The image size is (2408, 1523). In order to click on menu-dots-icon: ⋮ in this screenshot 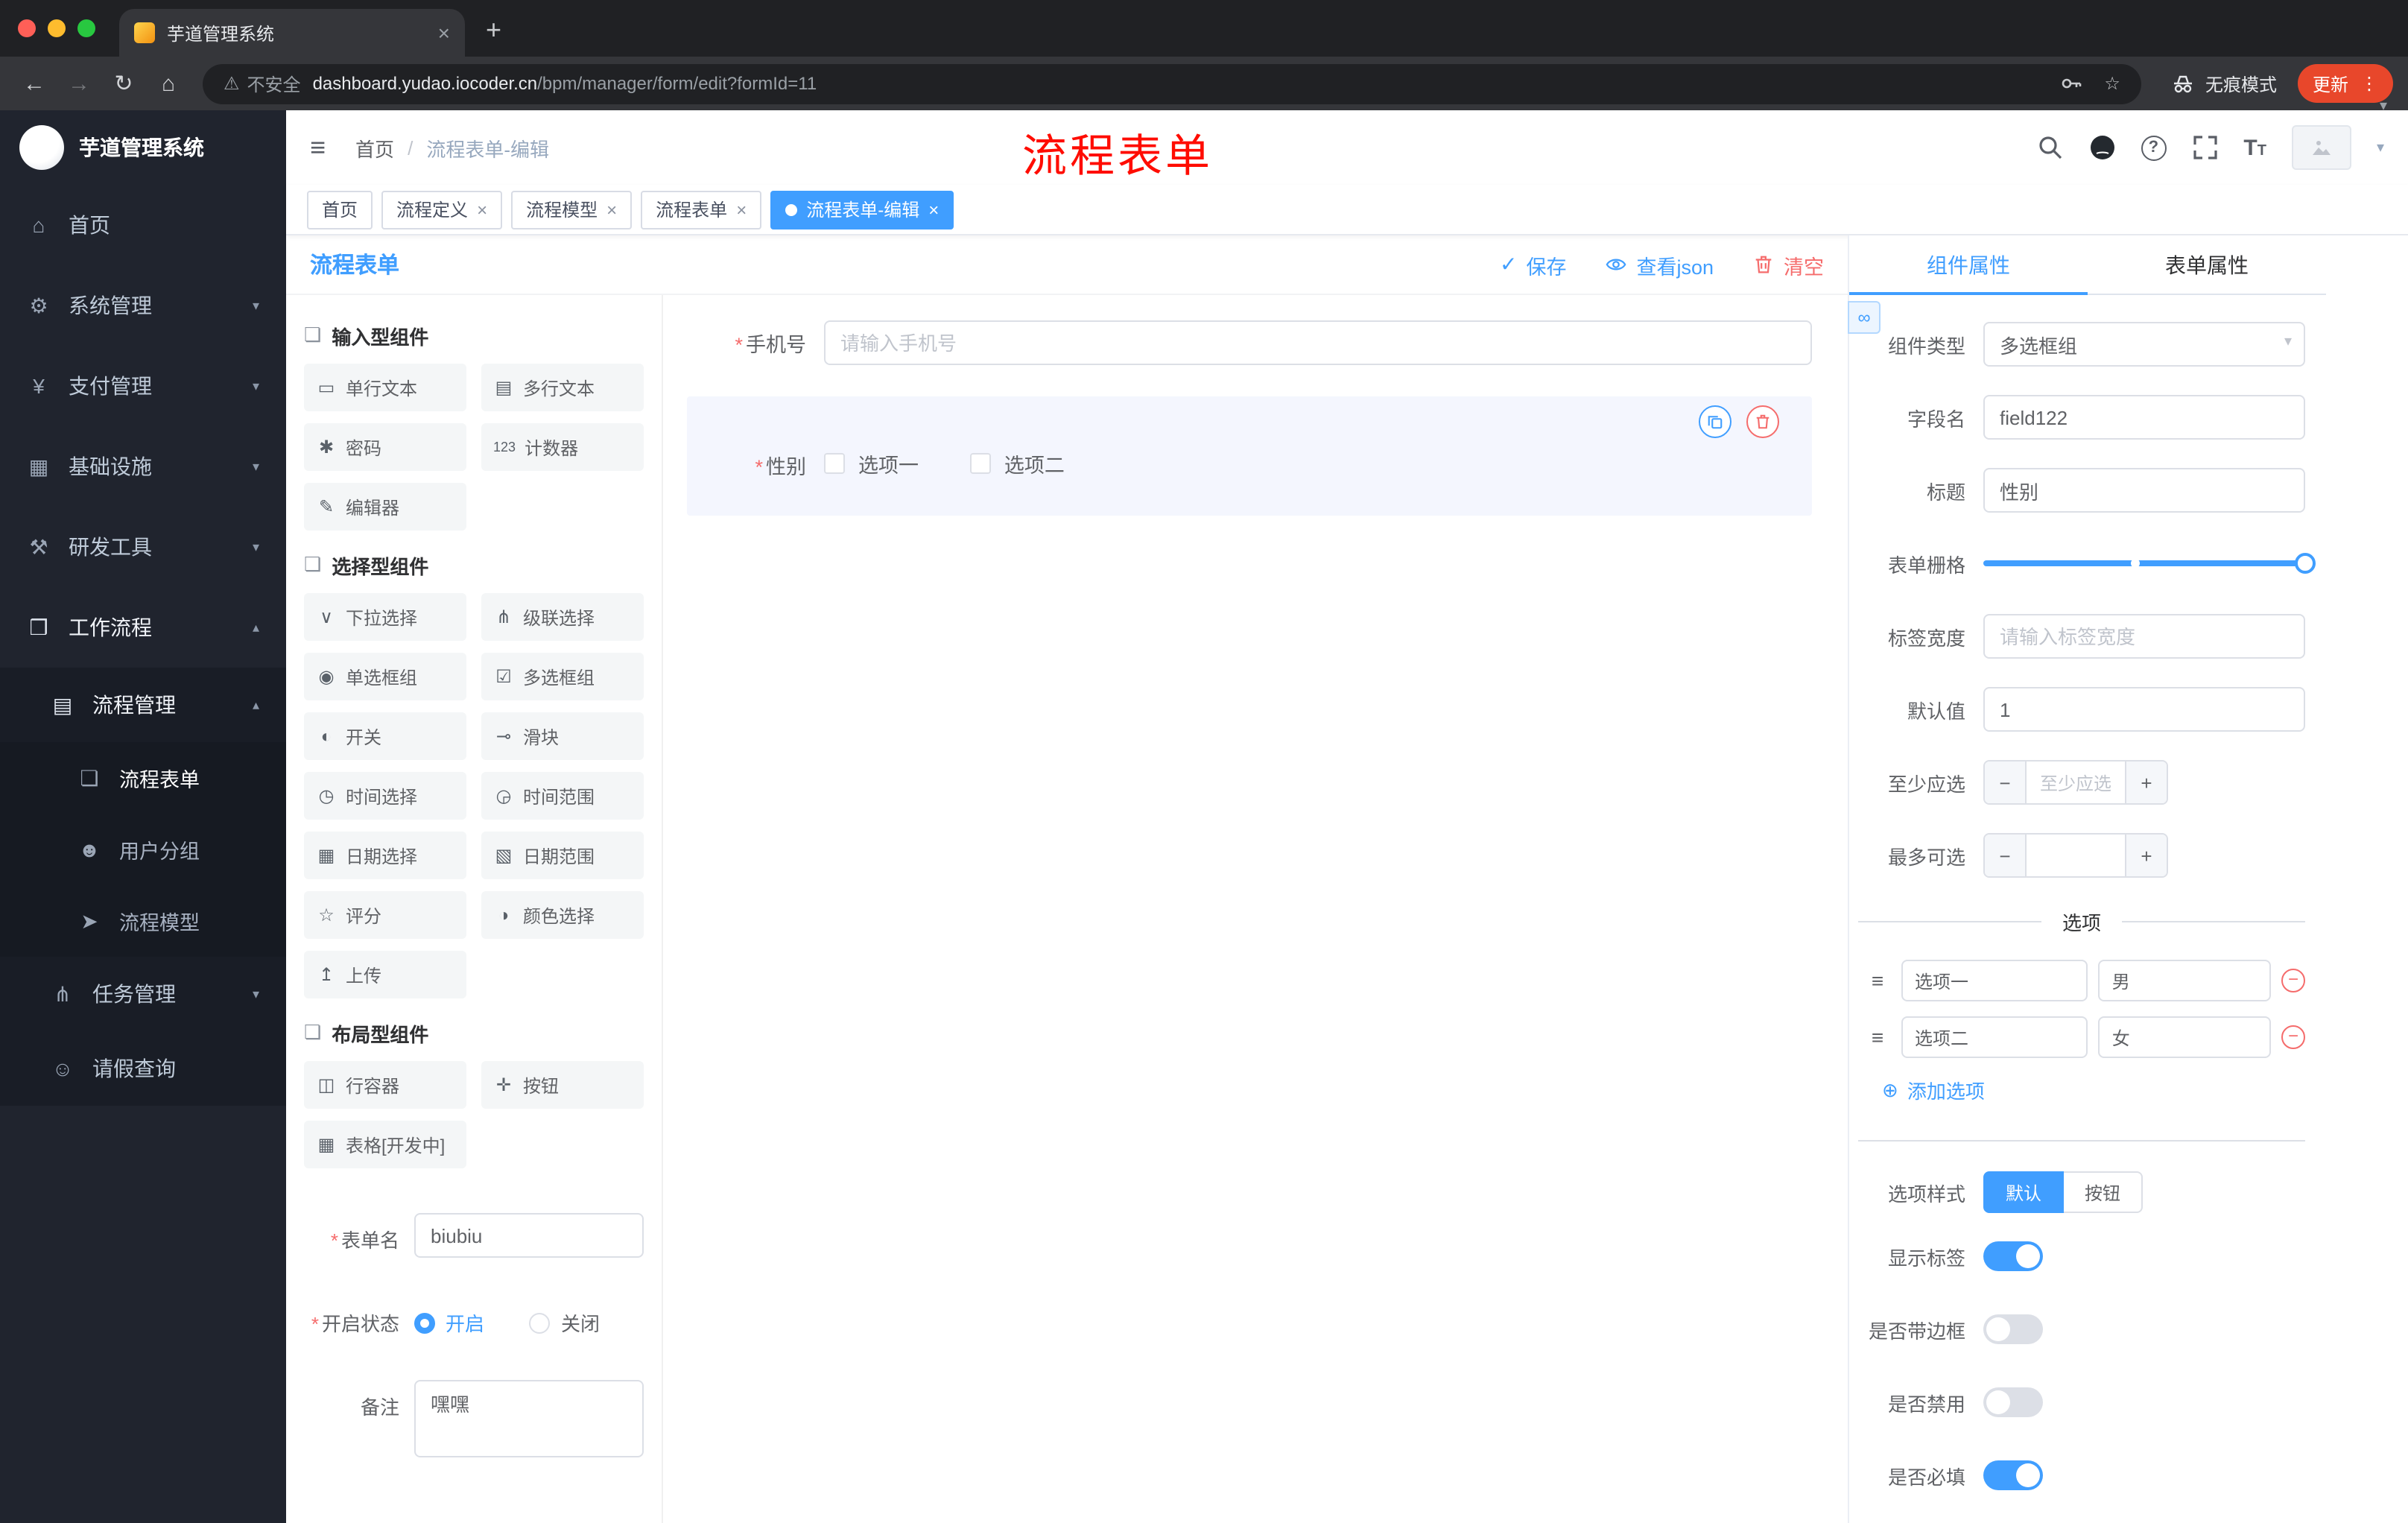, I will do `click(2369, 83)`.